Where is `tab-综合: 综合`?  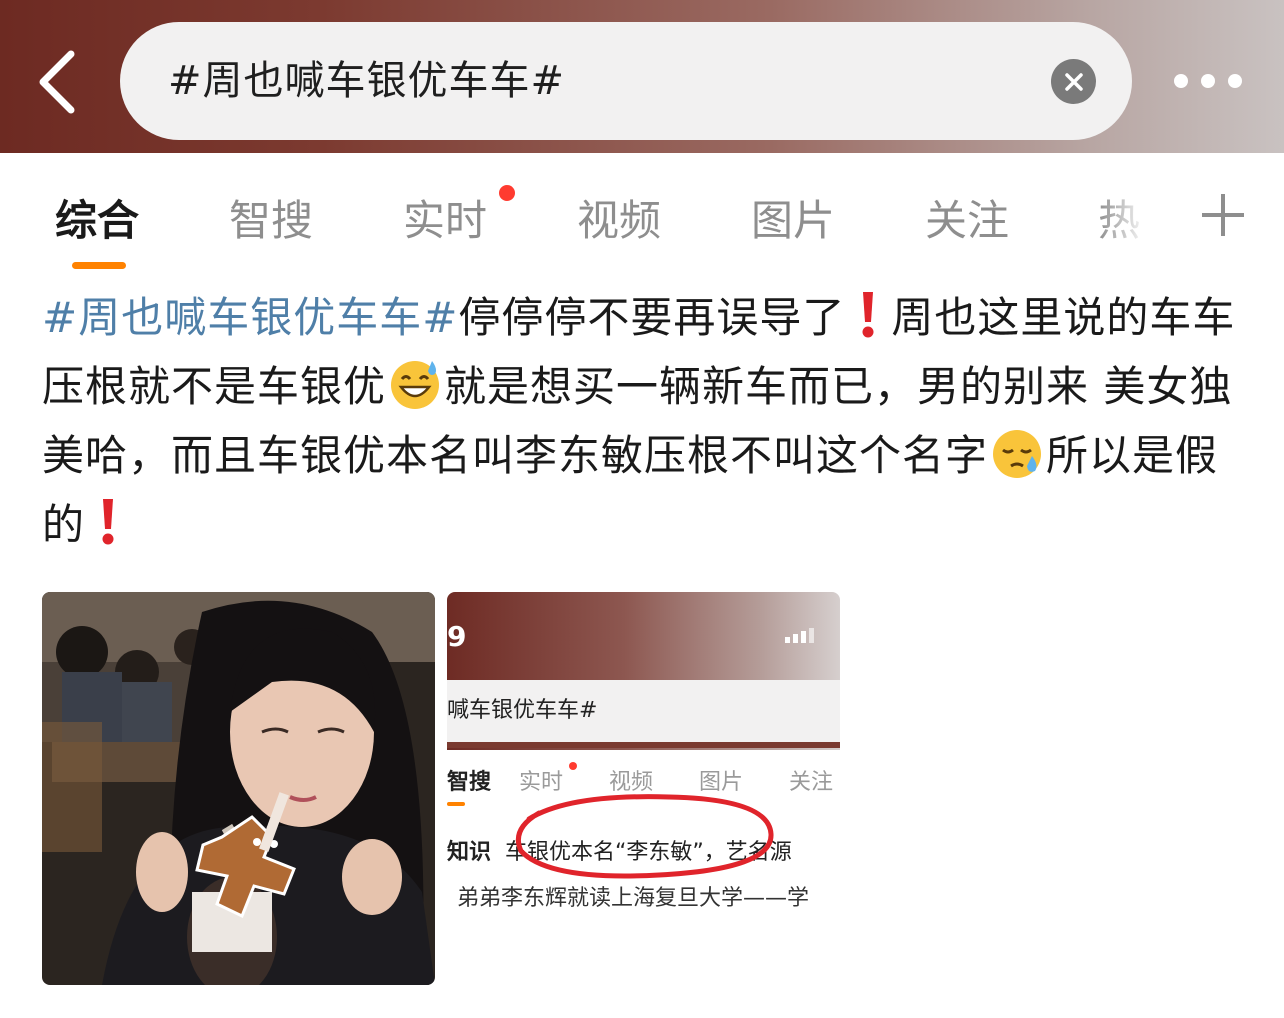
tab-综合: 综合 is located at coordinates (97, 221).